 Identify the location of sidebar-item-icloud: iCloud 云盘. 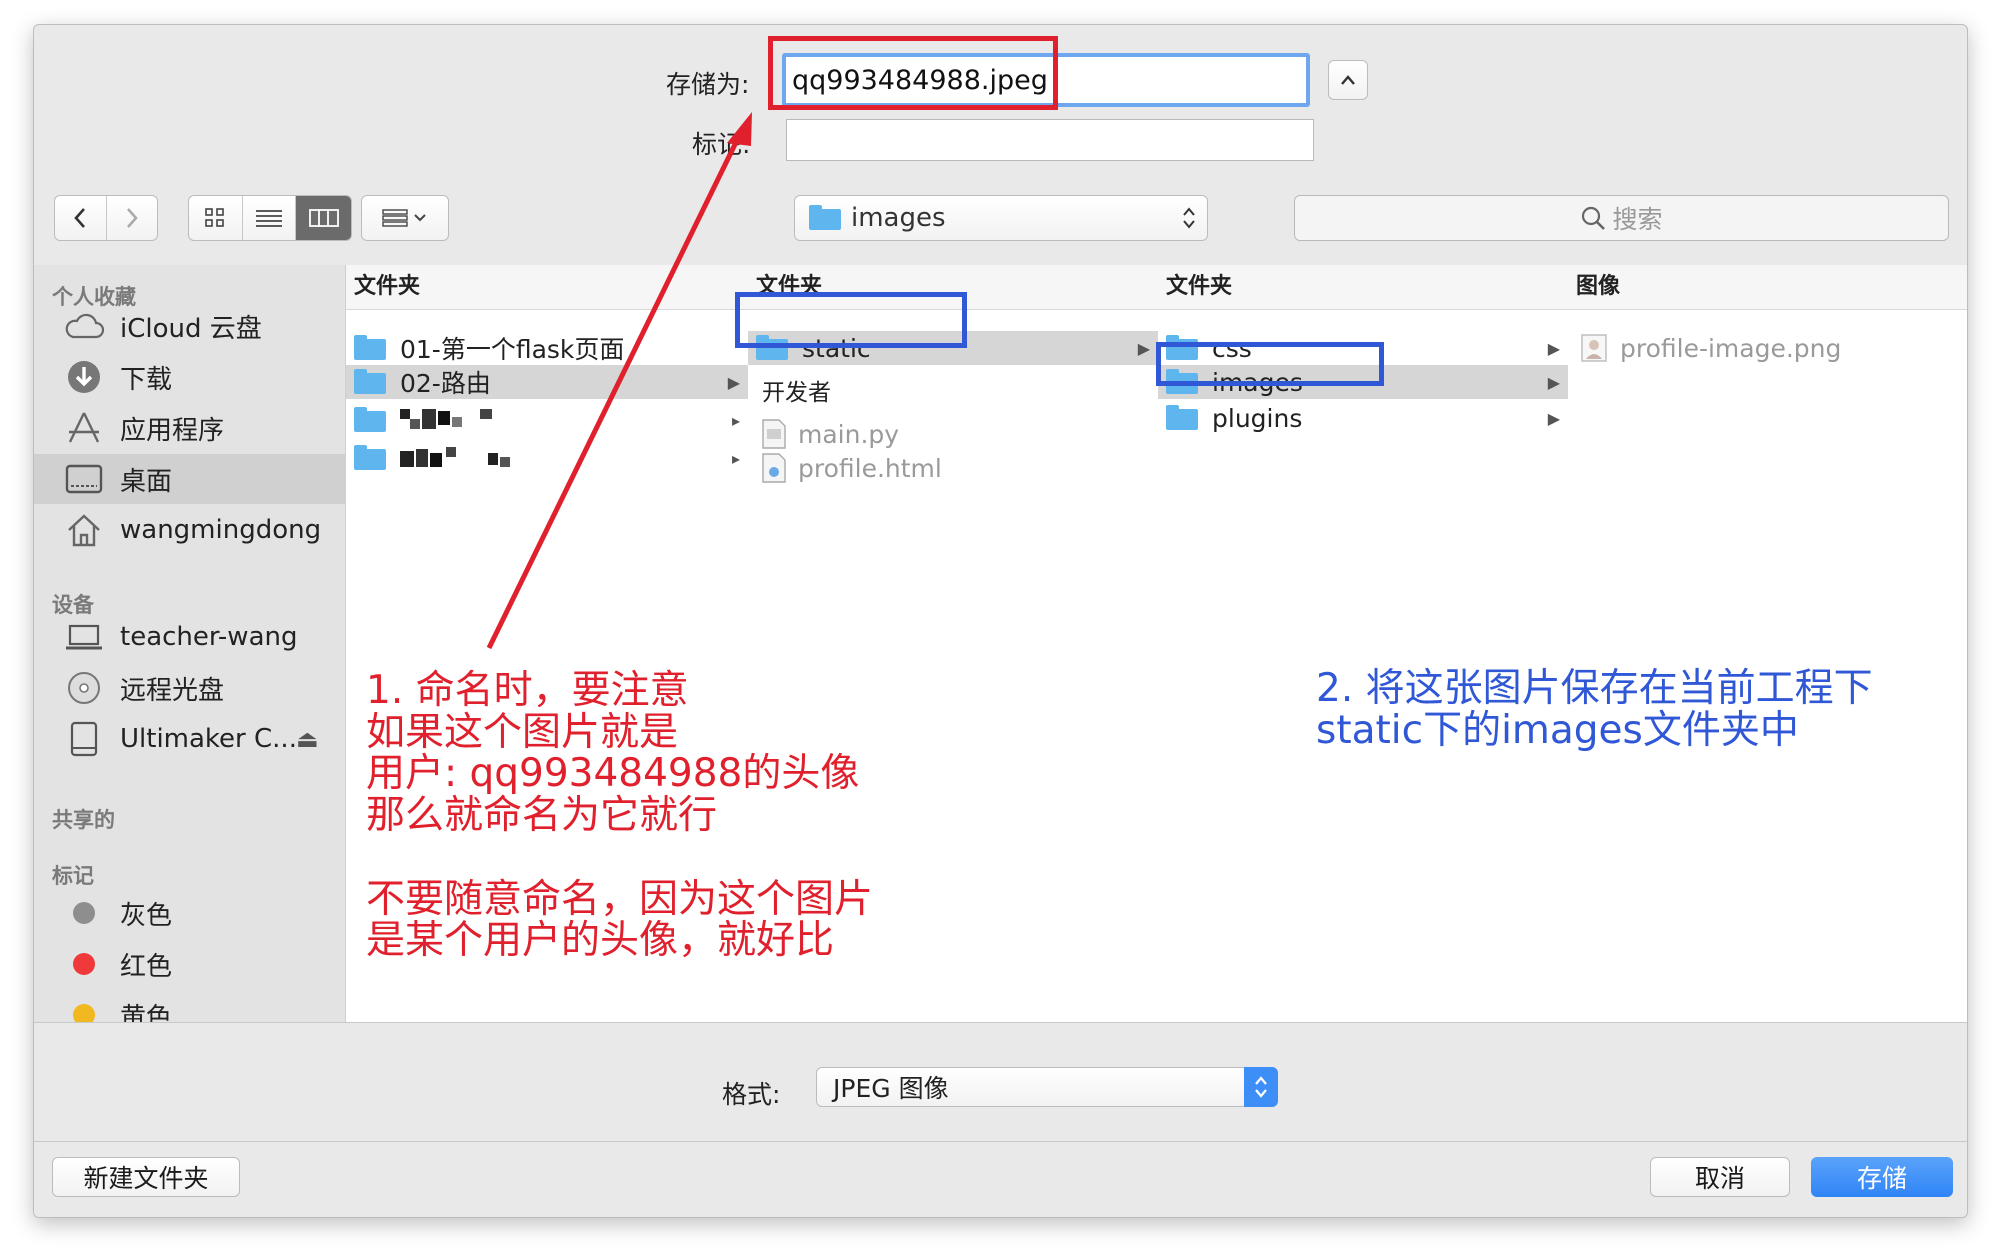
(189, 326).